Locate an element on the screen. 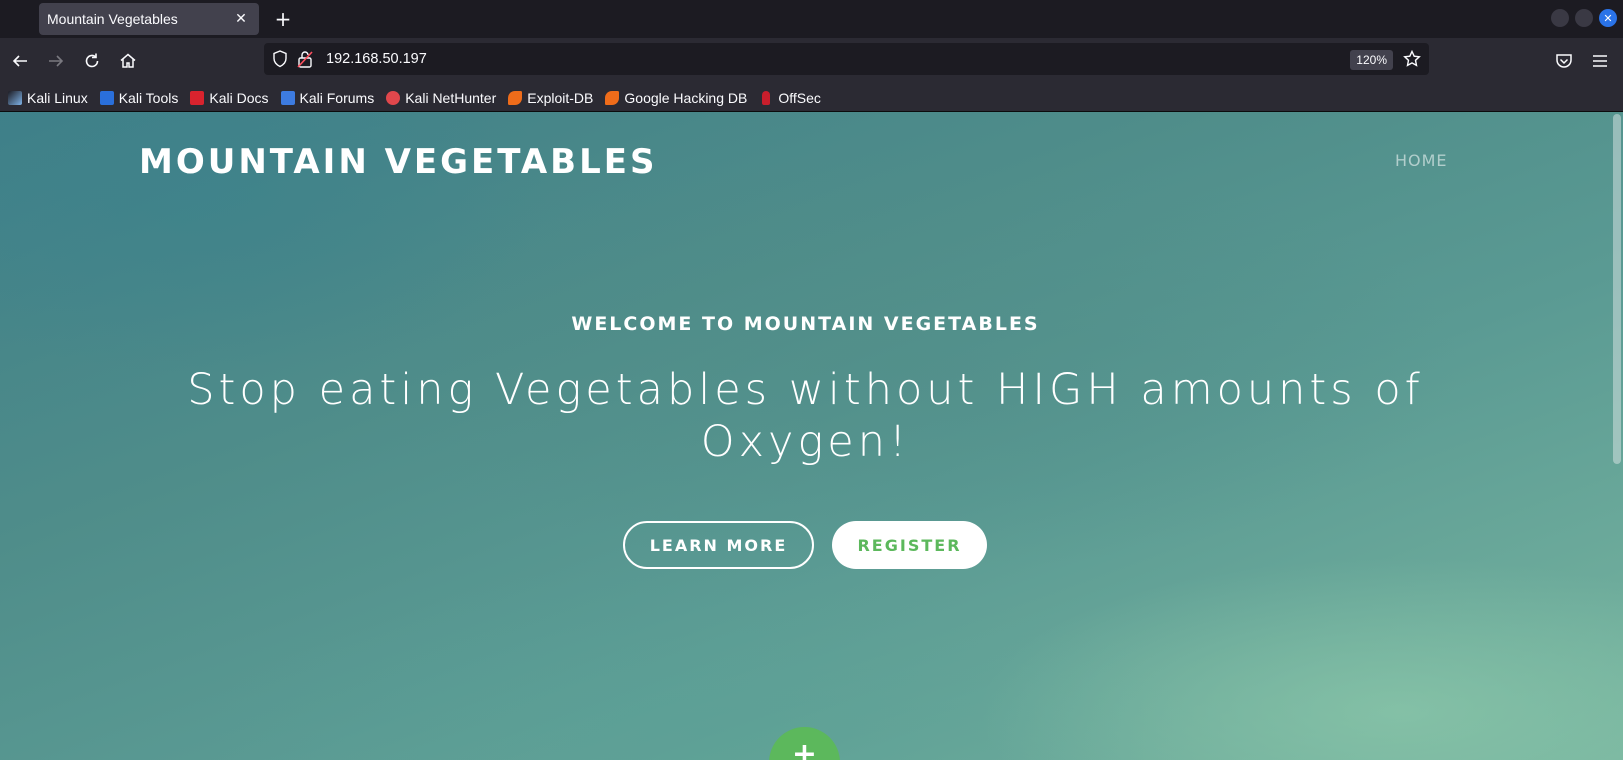 This screenshot has height=760, width=1623. kali-tools-icon is located at coordinates (106, 97).